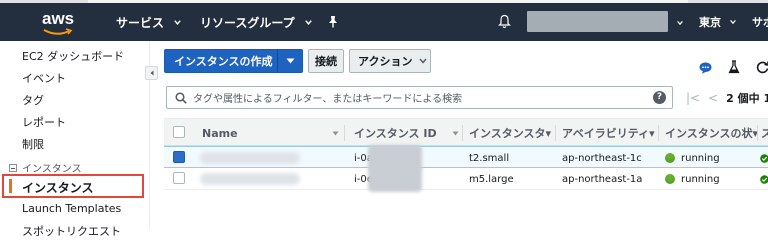 The height and width of the screenshot is (240, 768). I want to click on column-header-instance-id: インスタンス ID, so click(409, 133).